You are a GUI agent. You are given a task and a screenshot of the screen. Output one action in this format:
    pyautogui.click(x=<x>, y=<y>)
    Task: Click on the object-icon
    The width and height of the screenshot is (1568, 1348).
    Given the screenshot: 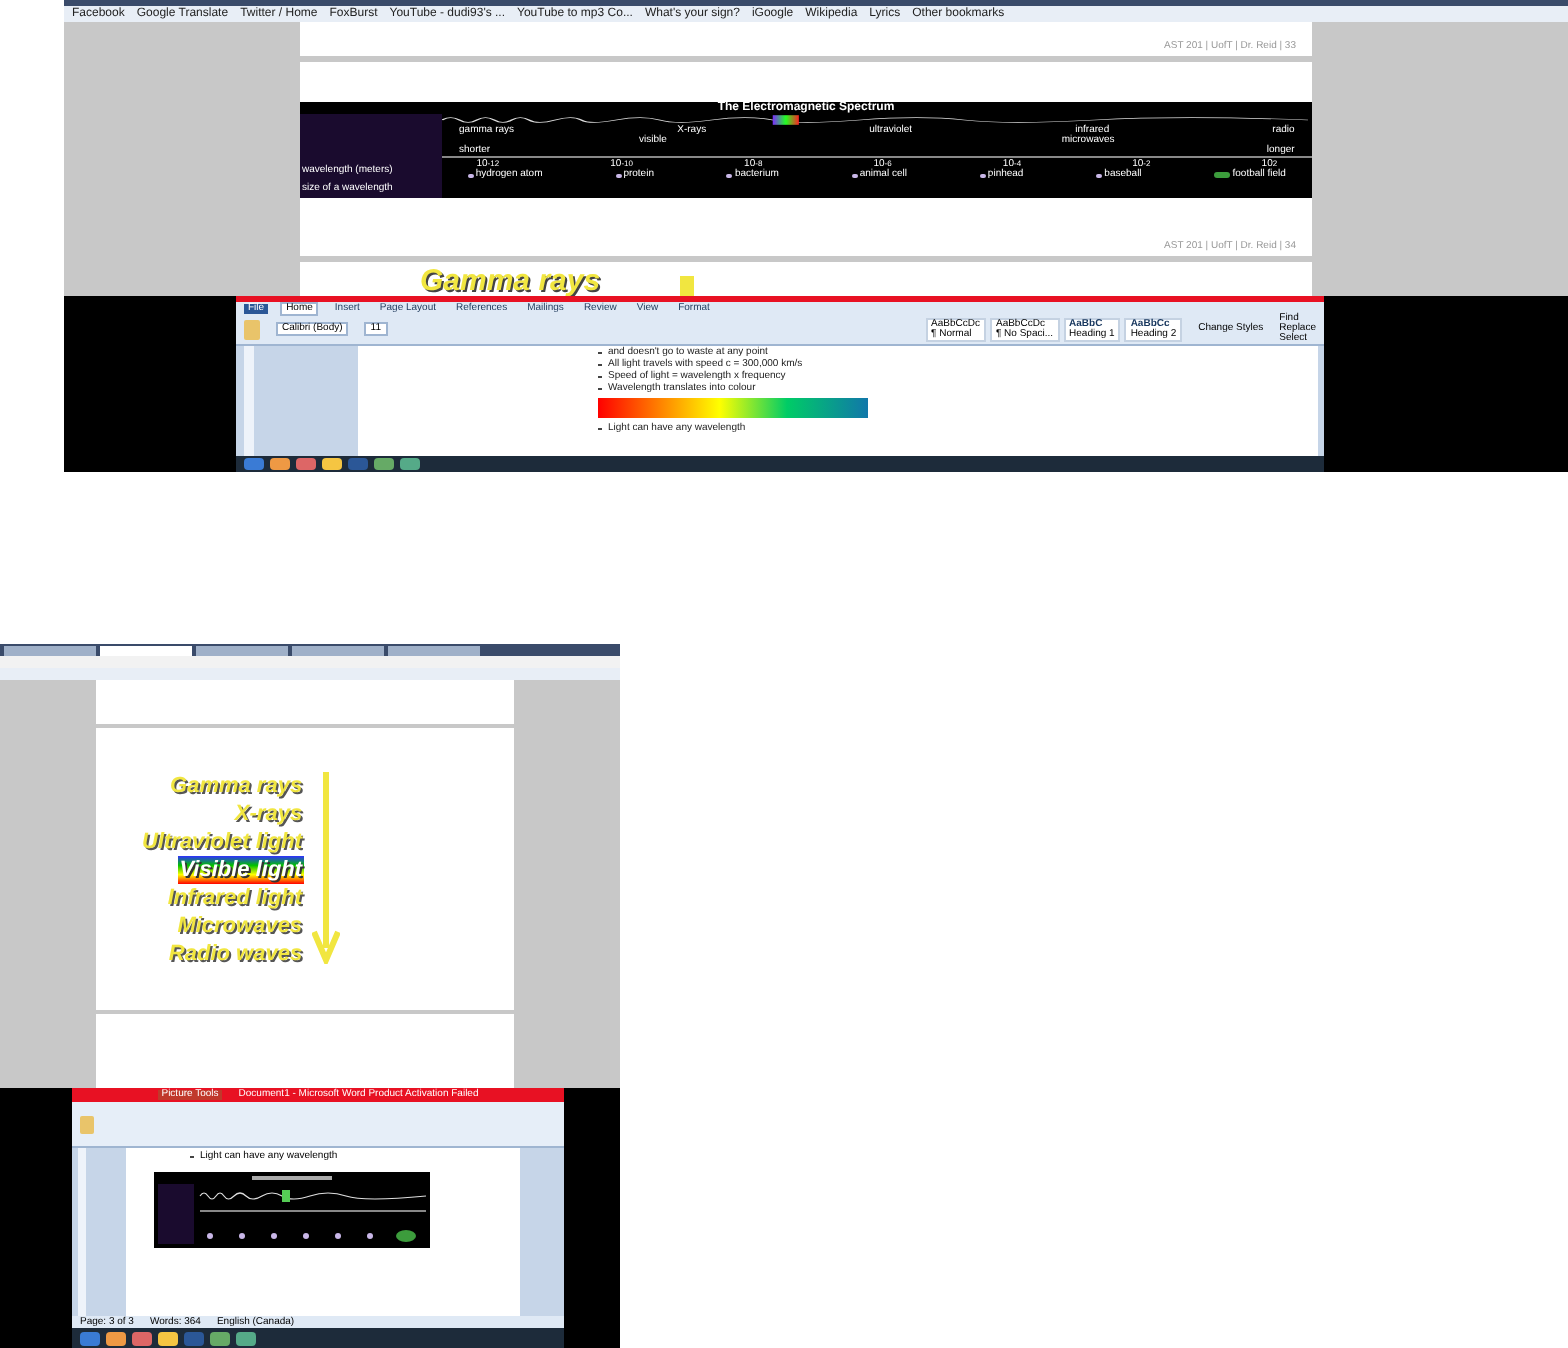 What is the action you would take?
    pyautogui.click(x=1222, y=175)
    